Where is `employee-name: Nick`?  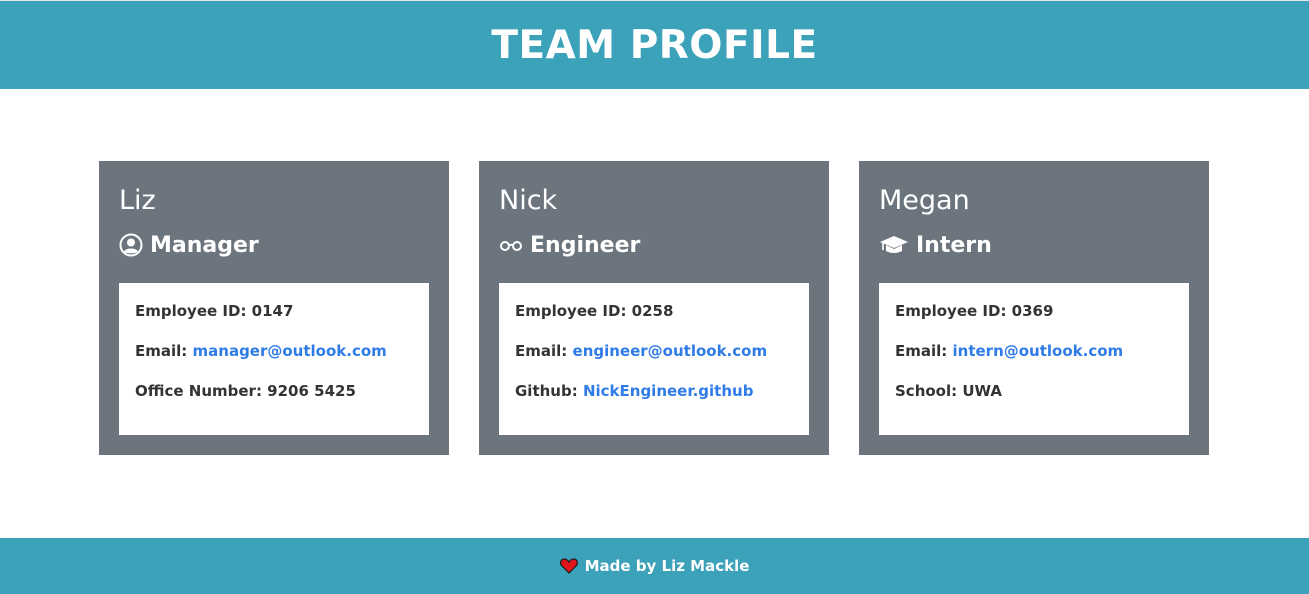 employee-name: Nick is located at coordinates (528, 200).